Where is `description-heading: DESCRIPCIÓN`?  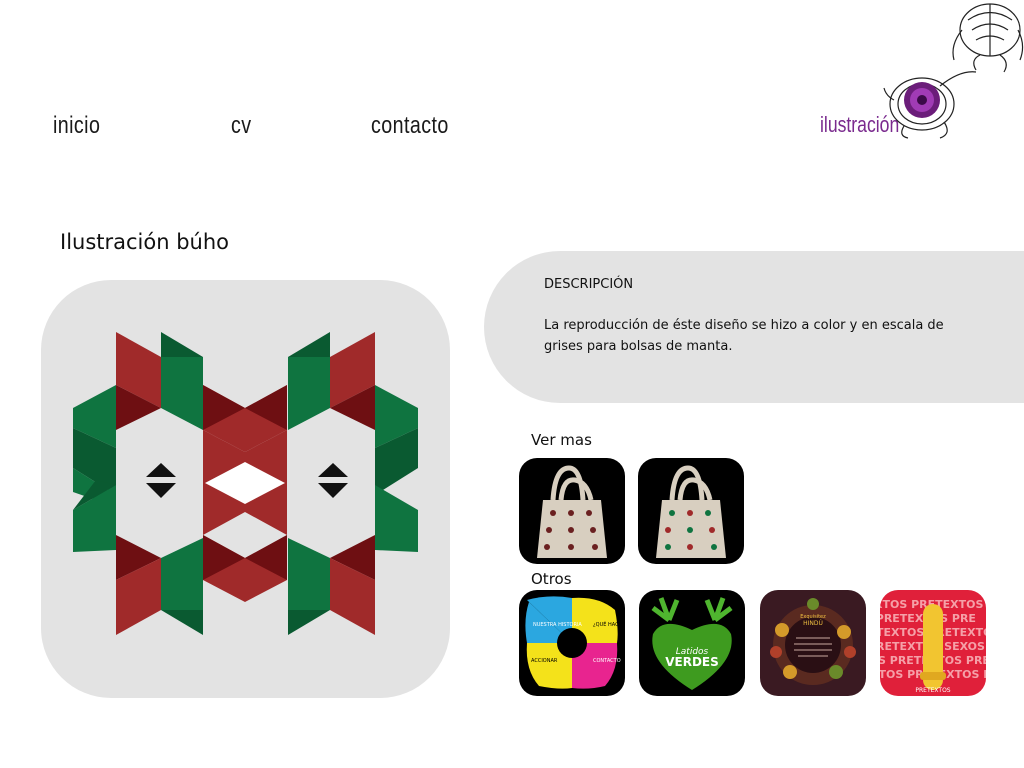 description-heading: DESCRIPCIÓN is located at coordinates (589, 284).